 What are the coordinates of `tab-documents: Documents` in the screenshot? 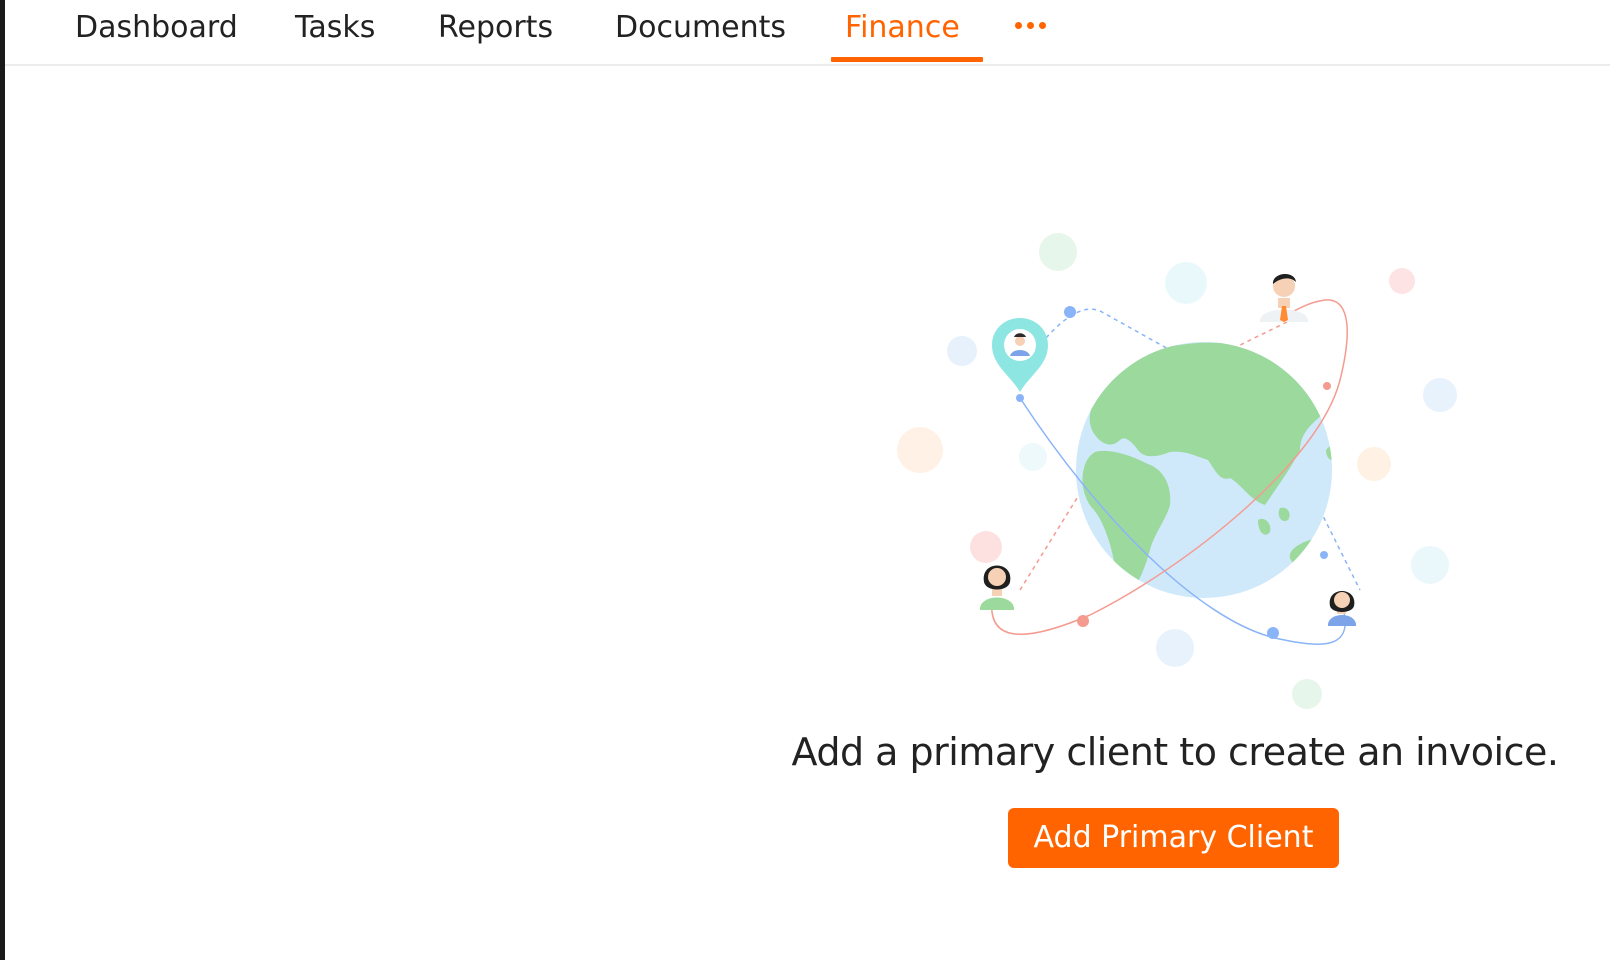 It's located at (700, 28).